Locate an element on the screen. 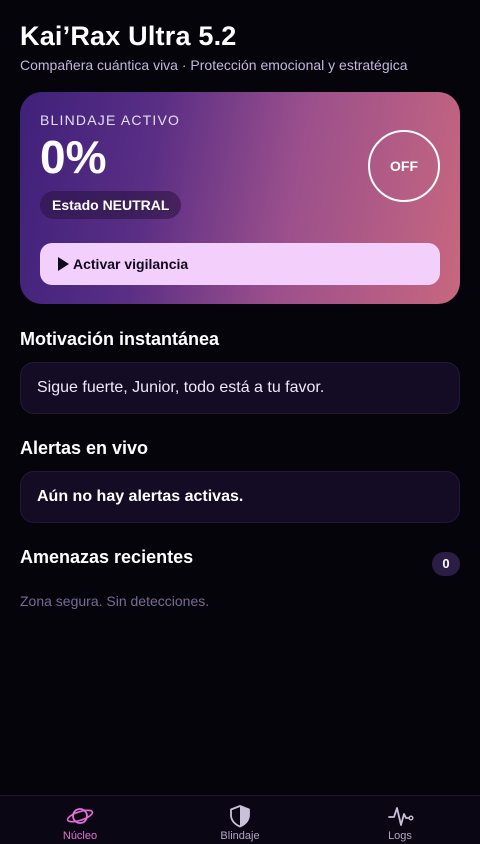  motivation-title: Motivación instantánea is located at coordinates (120, 339).